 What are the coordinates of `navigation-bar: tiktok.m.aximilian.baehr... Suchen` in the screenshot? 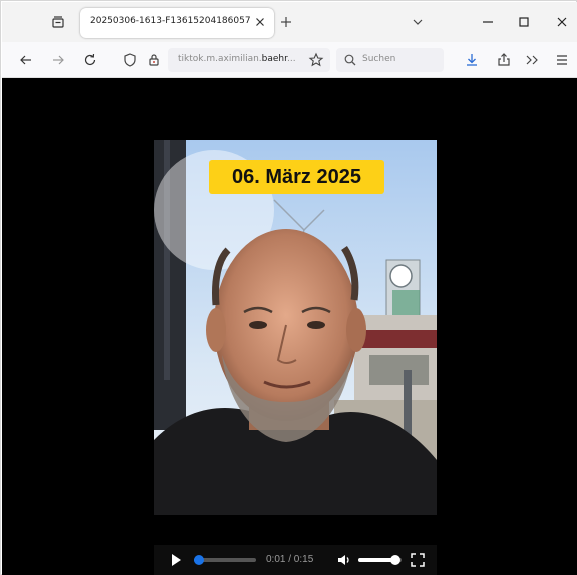 It's located at (289, 60).